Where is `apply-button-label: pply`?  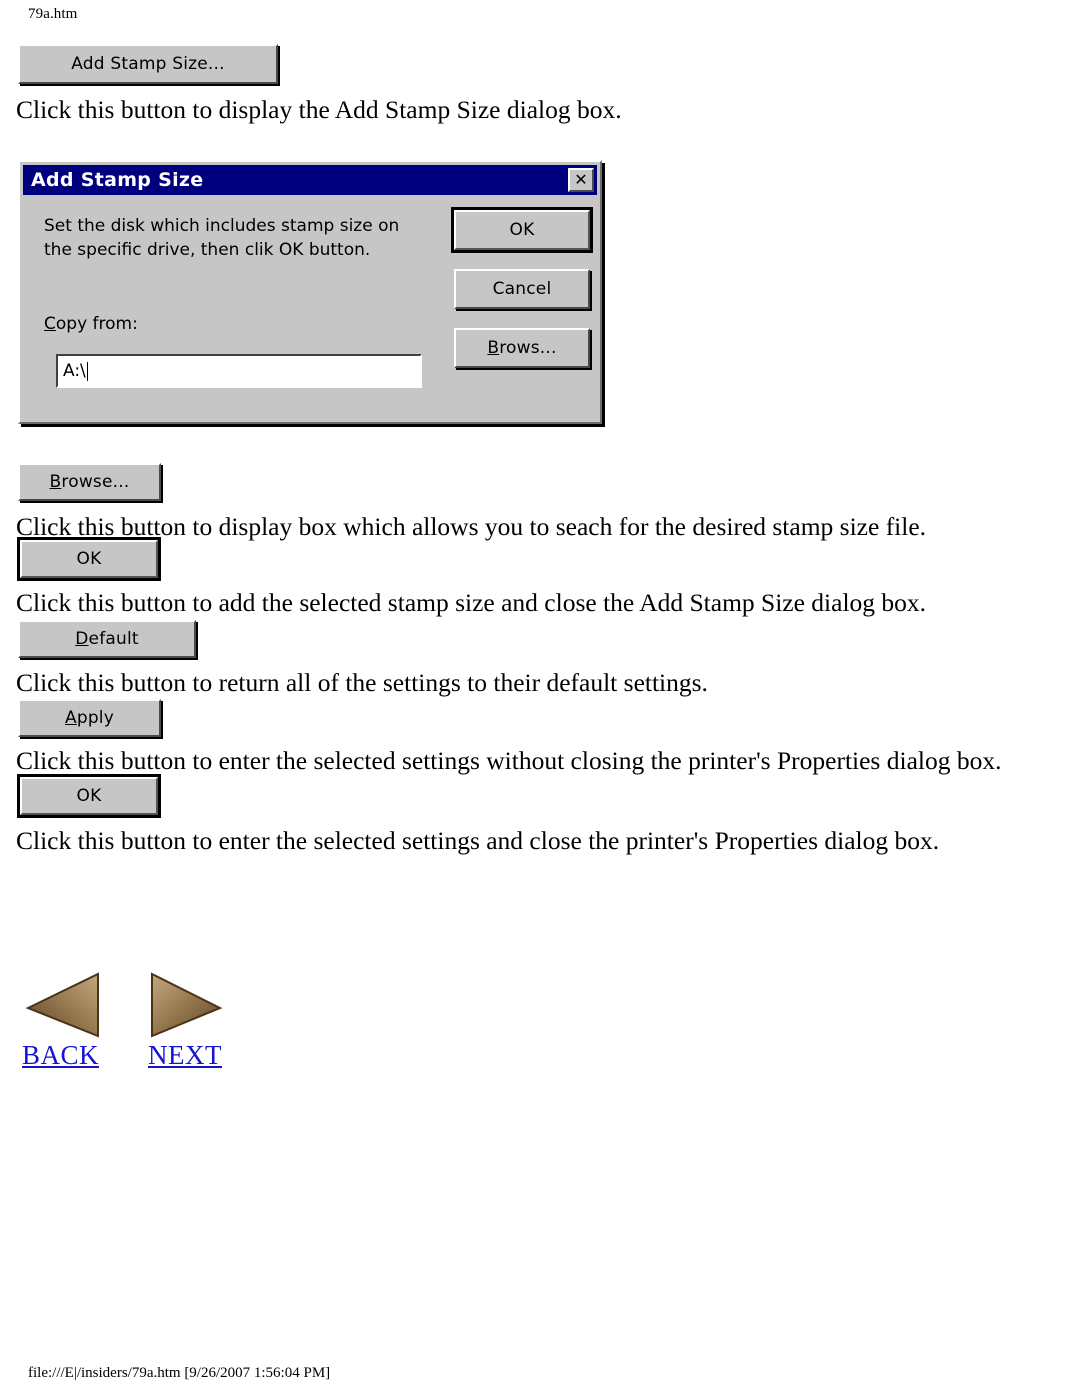
apply-button-label: pply is located at coordinates (95, 718).